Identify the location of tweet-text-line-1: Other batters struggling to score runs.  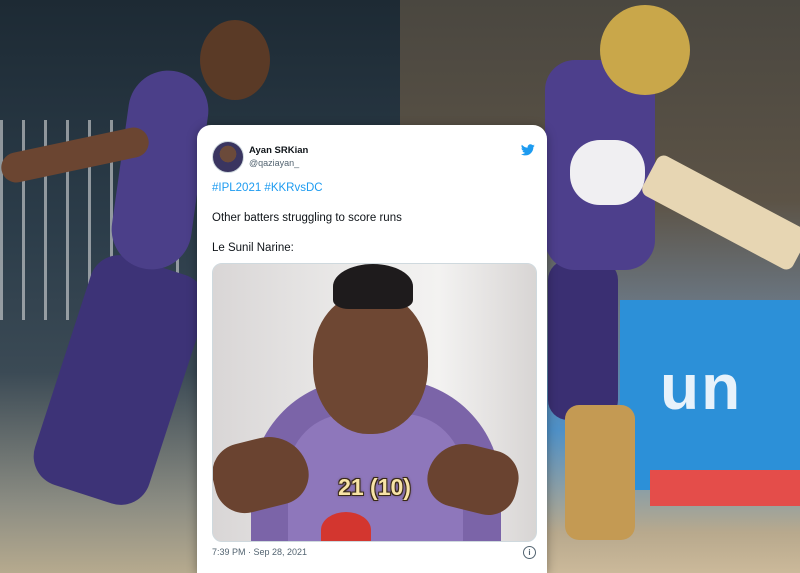
(307, 218).